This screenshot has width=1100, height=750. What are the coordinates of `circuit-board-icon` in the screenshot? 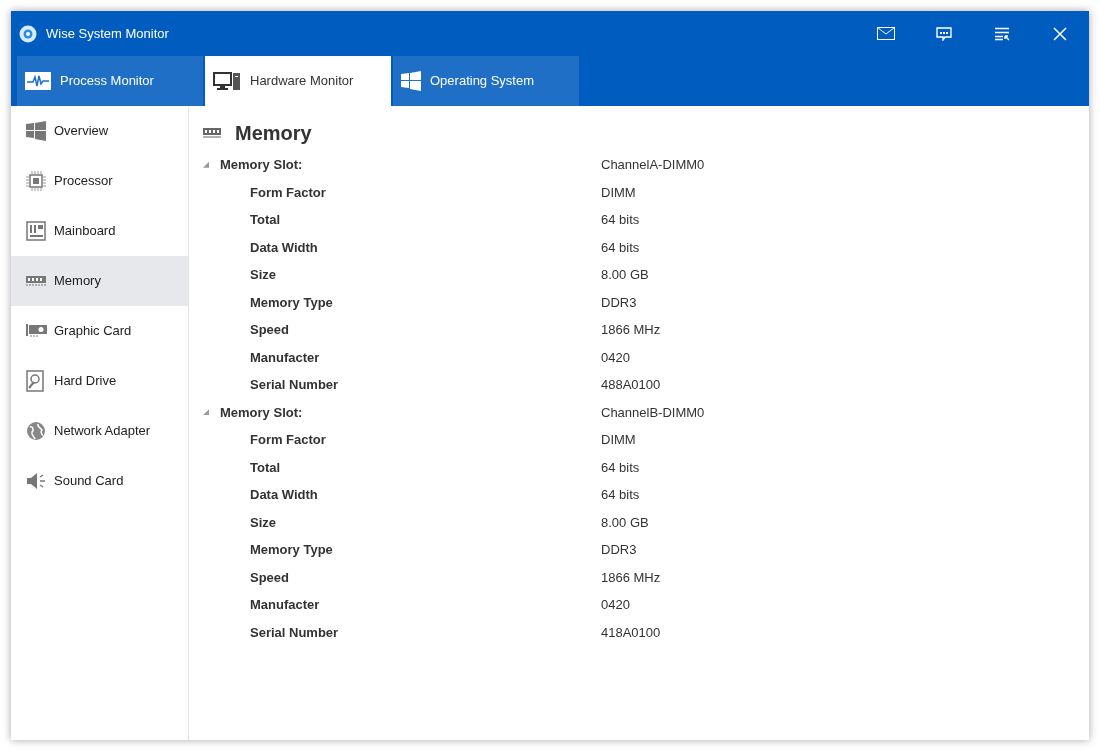 It's located at (36, 231).